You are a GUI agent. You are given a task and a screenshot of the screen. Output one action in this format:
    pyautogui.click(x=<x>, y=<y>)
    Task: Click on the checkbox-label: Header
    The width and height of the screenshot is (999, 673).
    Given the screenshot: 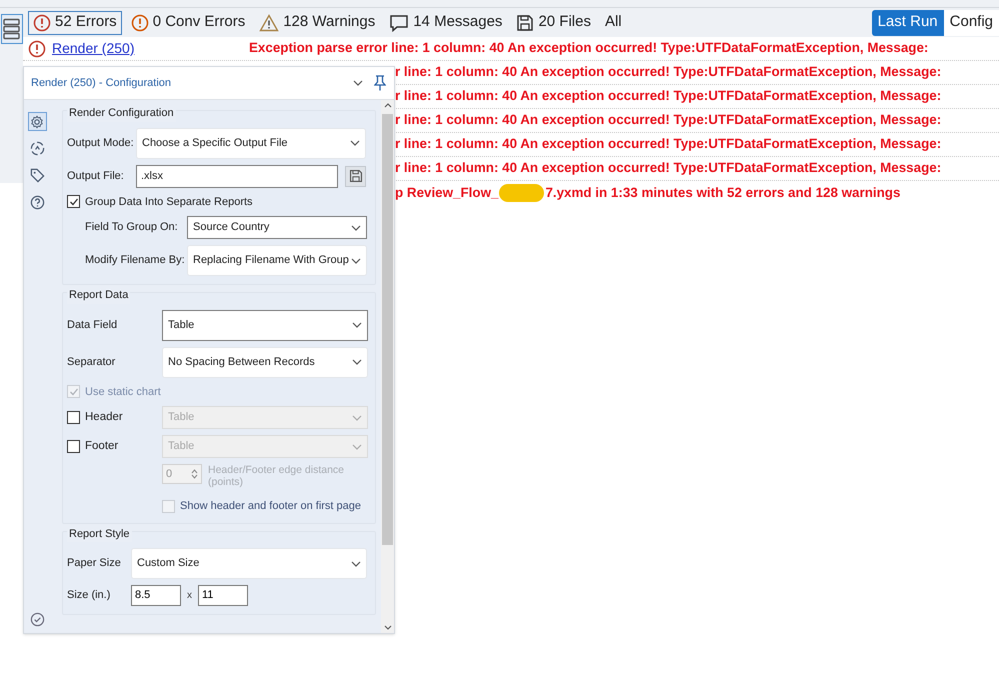 What is the action you would take?
    pyautogui.click(x=104, y=417)
    